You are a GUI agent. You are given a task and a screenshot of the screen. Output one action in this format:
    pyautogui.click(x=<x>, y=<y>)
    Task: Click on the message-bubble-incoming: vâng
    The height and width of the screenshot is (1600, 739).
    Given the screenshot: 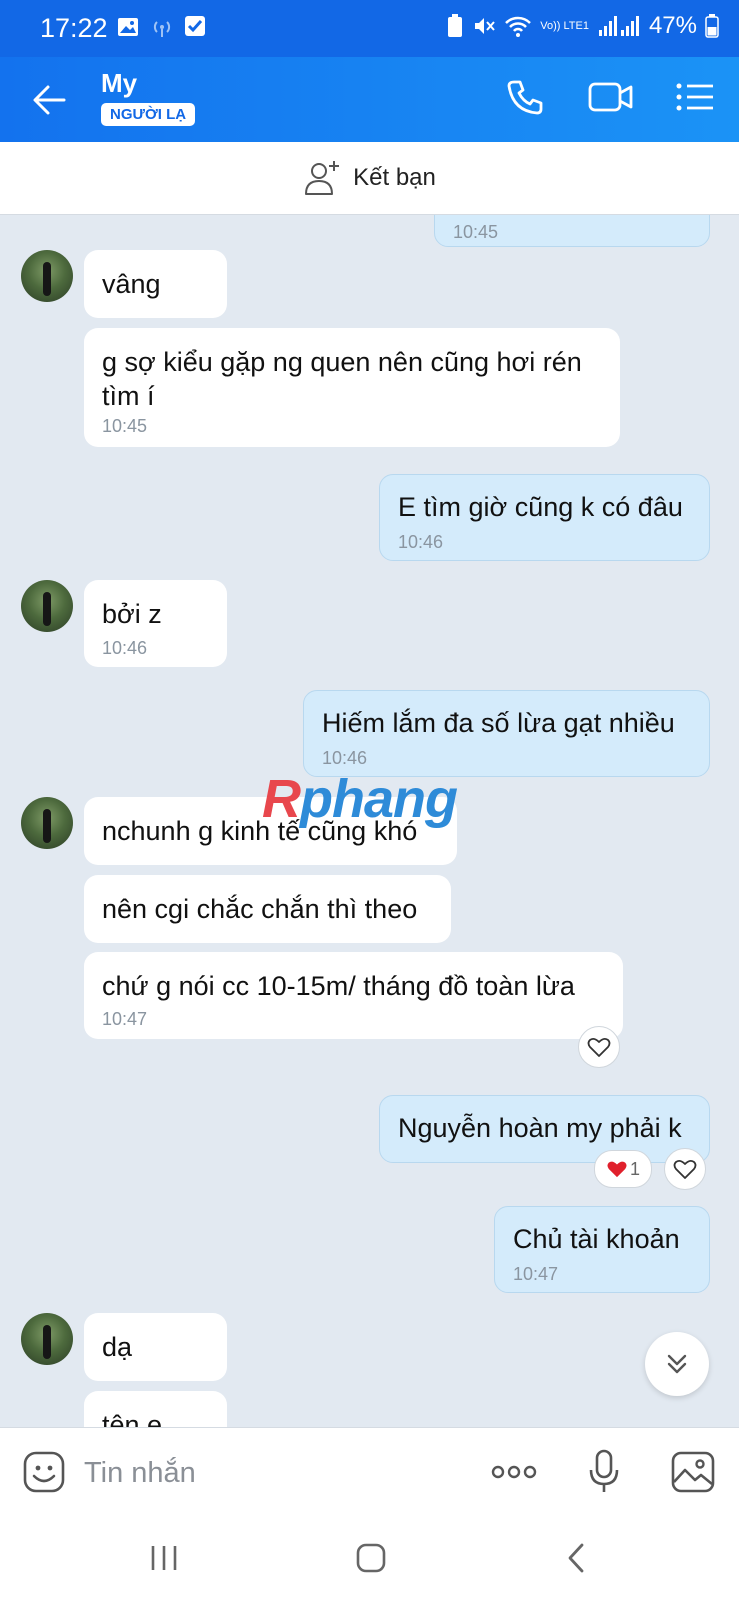 What is the action you would take?
    pyautogui.click(x=155, y=284)
    